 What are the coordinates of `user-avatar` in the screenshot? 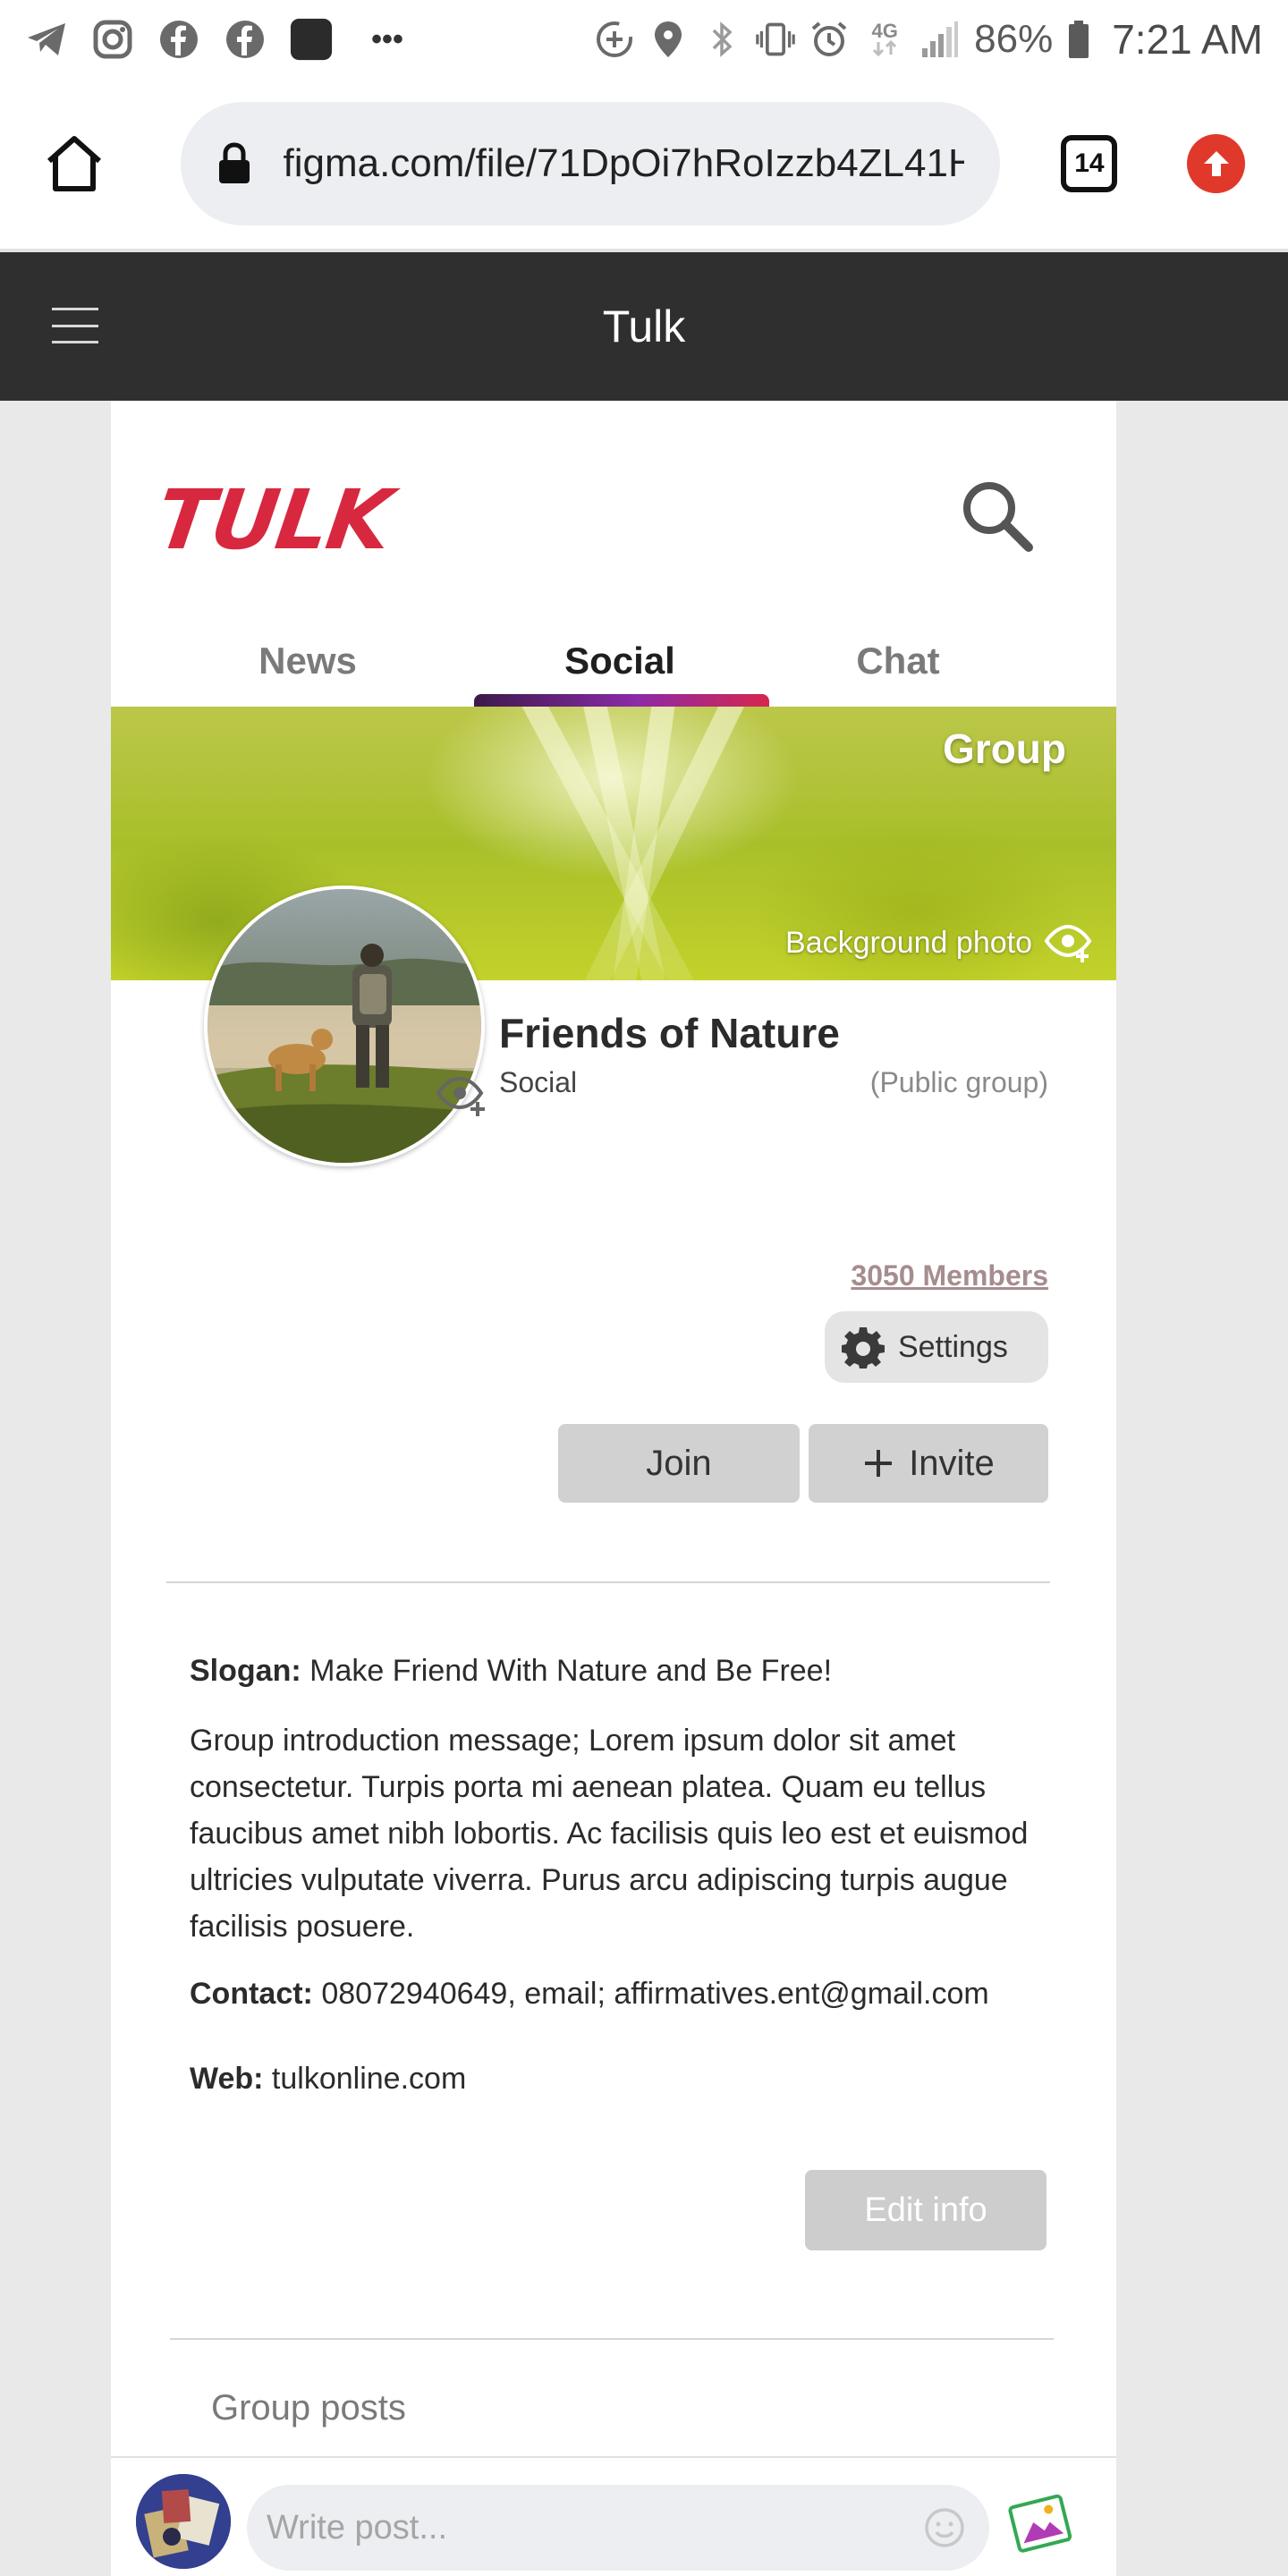 It's located at (183, 2521).